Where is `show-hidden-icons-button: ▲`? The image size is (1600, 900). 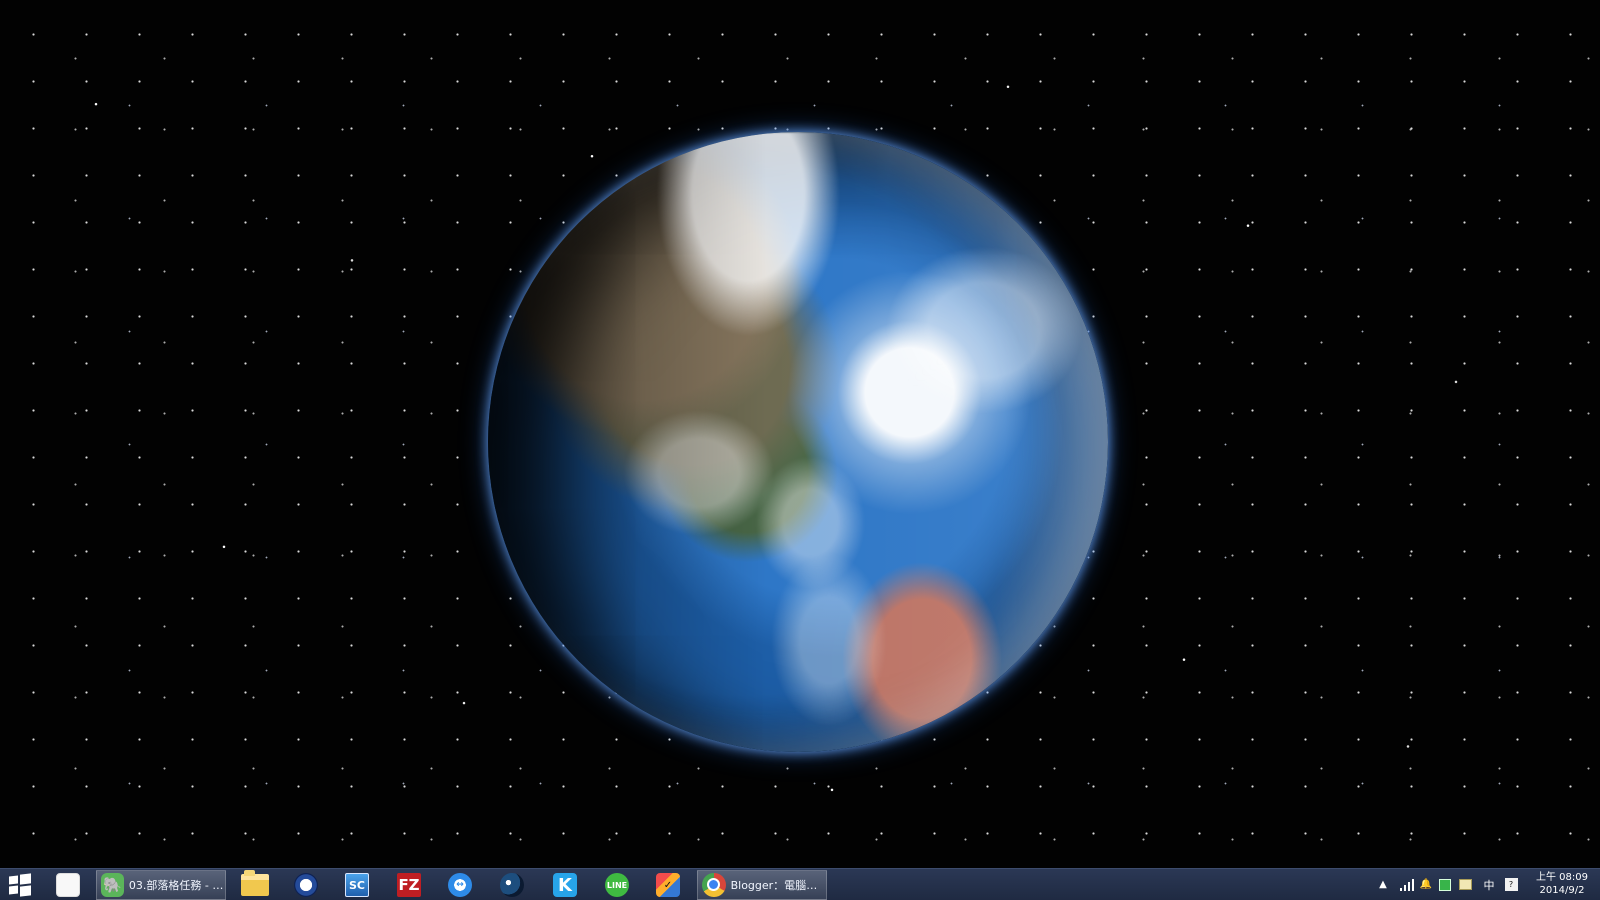
show-hidden-icons-button: ▲ is located at coordinates (1383, 884).